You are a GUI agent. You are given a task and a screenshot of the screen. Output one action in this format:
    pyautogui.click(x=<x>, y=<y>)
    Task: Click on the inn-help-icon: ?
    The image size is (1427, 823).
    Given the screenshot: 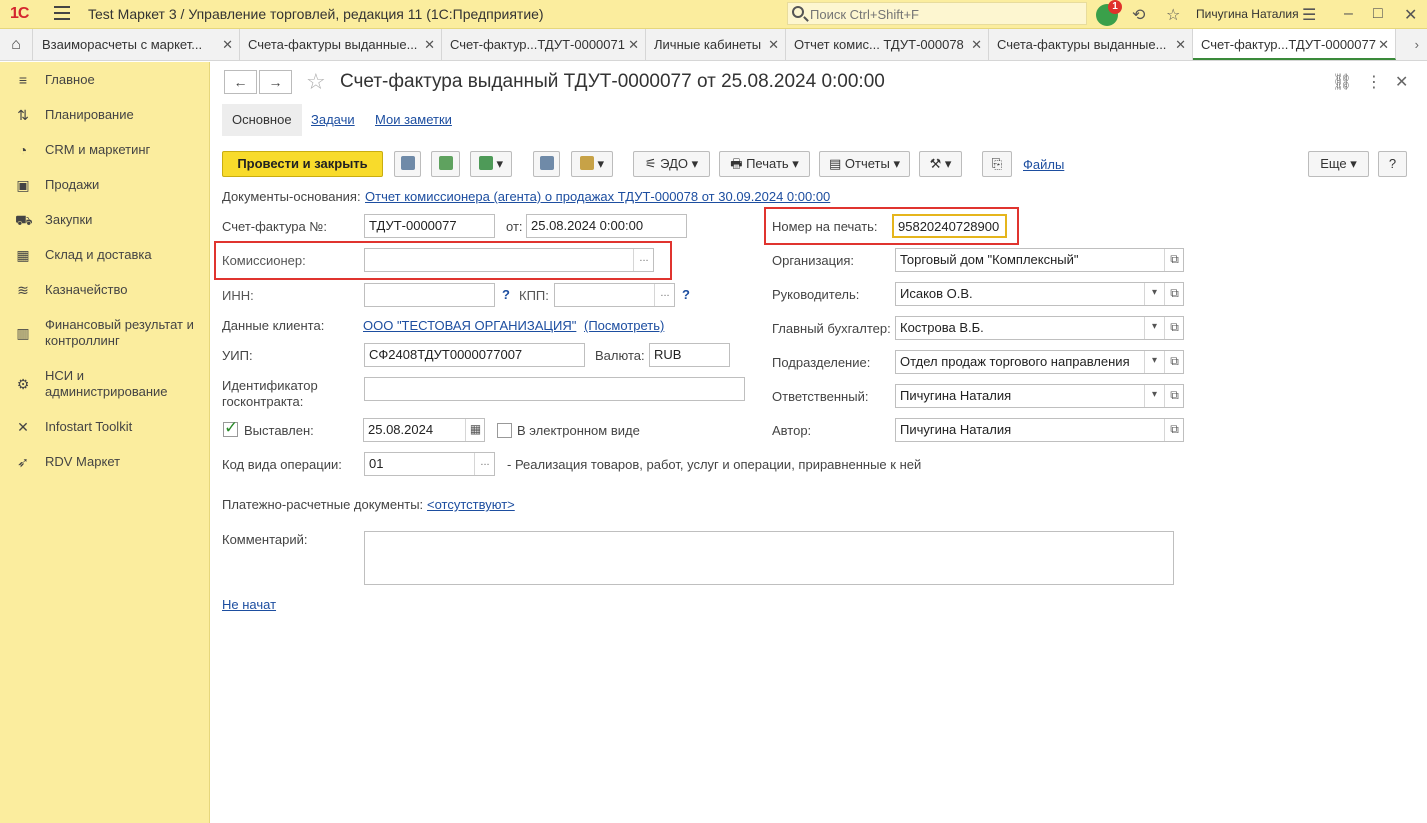 What is the action you would take?
    pyautogui.click(x=506, y=294)
    